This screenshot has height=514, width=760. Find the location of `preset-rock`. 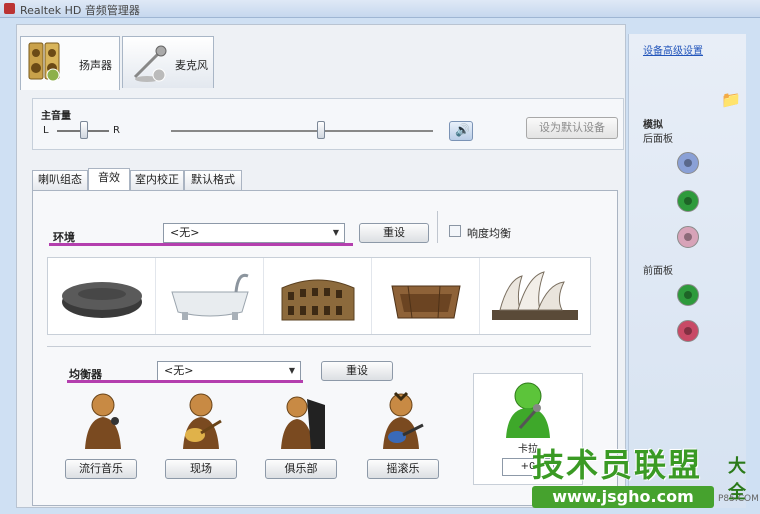

preset-rock is located at coordinates (401, 422).